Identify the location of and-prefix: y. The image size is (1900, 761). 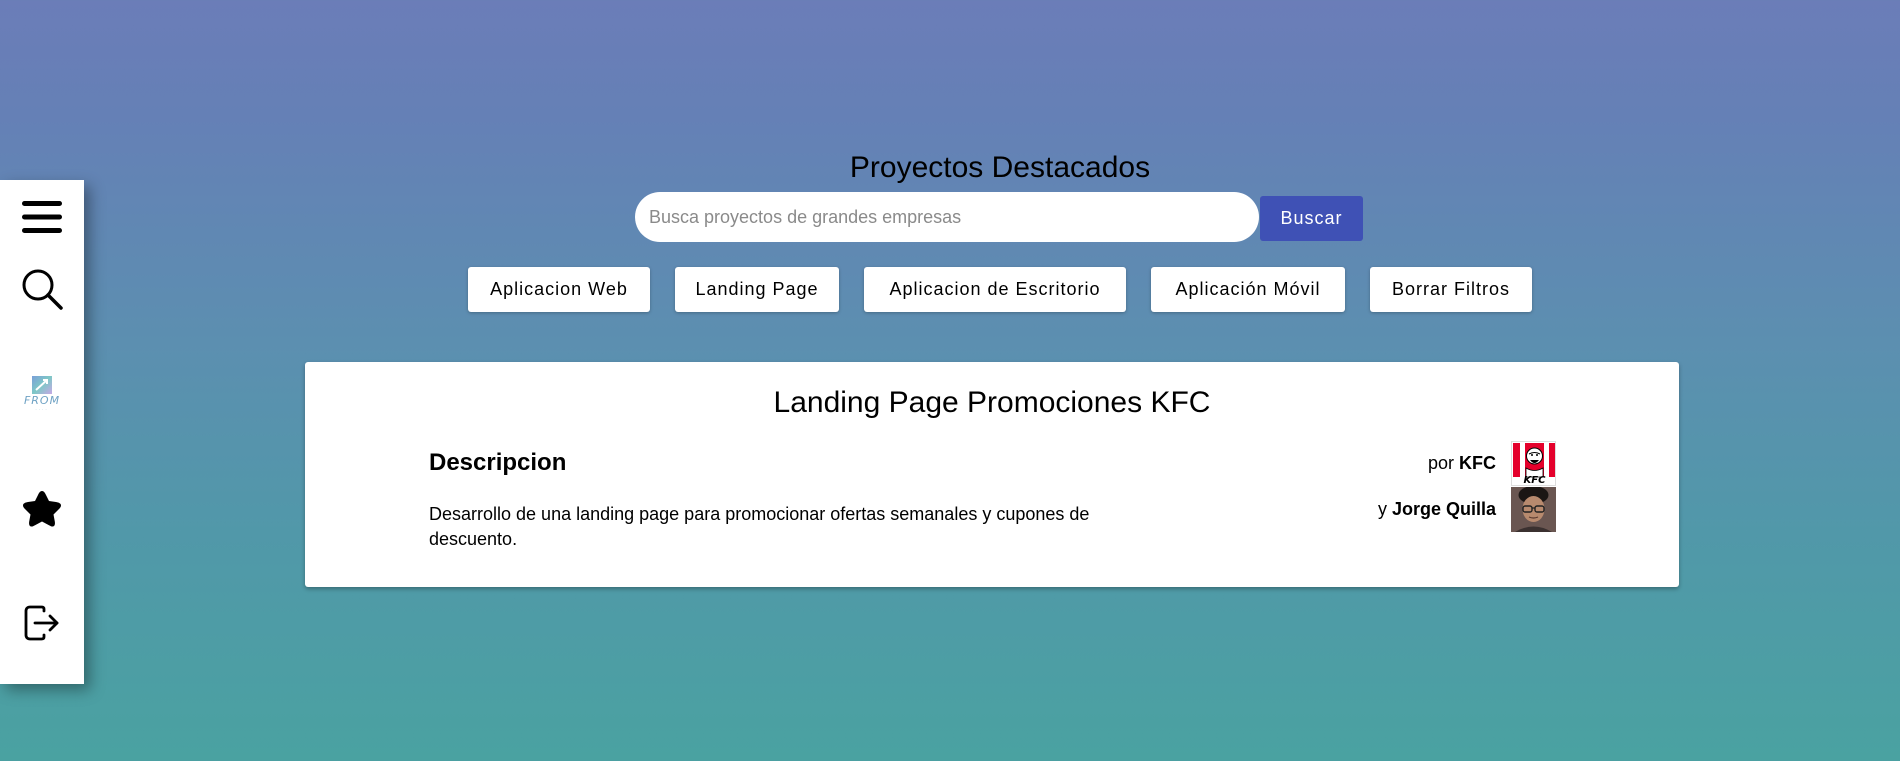
(1382, 509).